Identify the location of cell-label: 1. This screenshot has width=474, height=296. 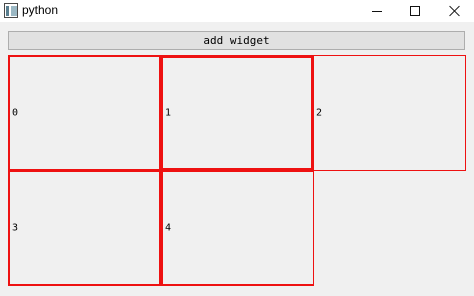
(168, 113).